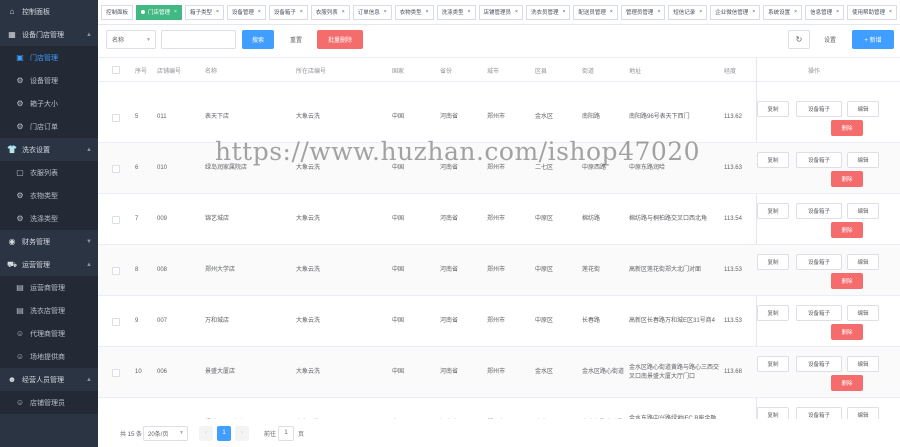 Image resolution: width=900 pixels, height=447 pixels. What do you see at coordinates (49, 402) in the screenshot?
I see `sidebar-item-17: ☺ 店铺管理员` at bounding box center [49, 402].